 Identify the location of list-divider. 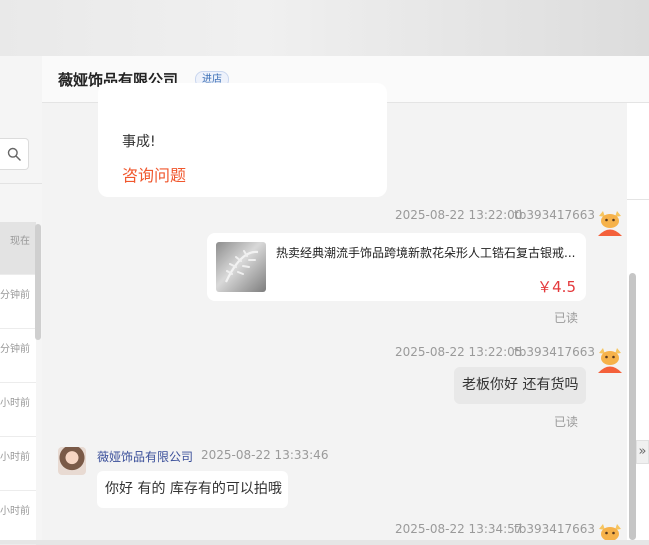
(21, 183).